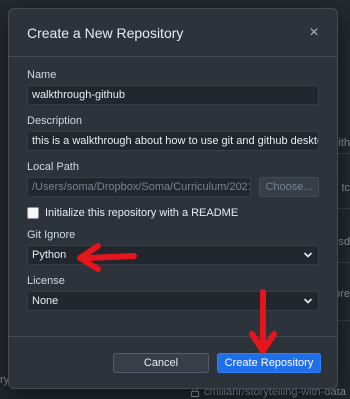 This screenshot has height=399, width=350. I want to click on name-label: Name, so click(42, 75).